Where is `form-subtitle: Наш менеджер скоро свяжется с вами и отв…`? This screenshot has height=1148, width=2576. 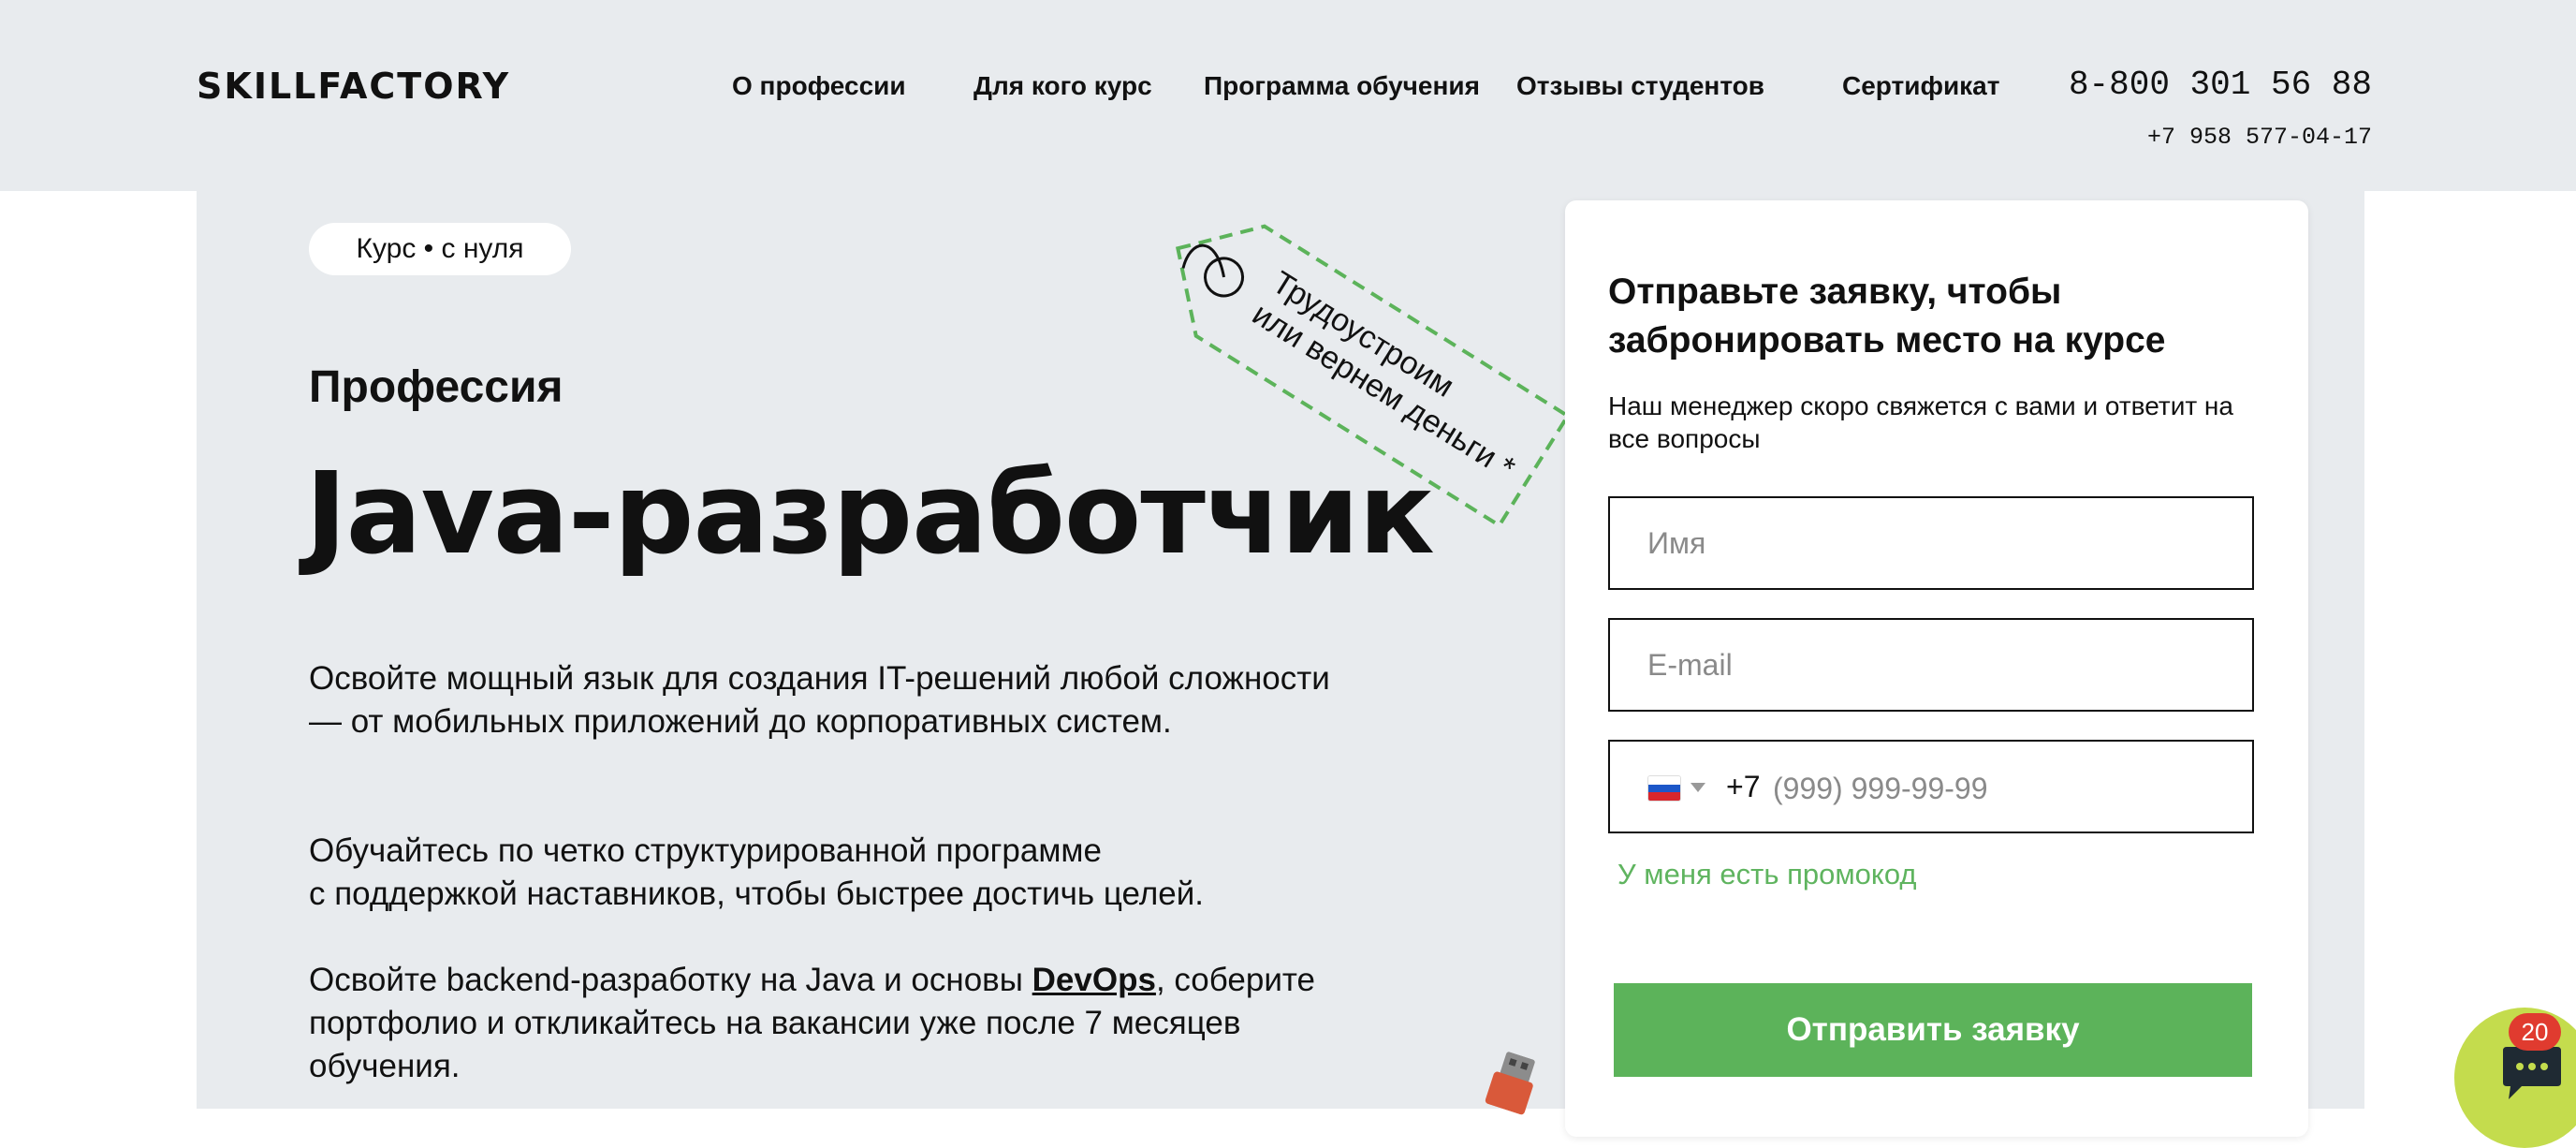
form-subtitle: Наш менеджер скоро свяжется с вами и отв… is located at coordinates (1920, 422).